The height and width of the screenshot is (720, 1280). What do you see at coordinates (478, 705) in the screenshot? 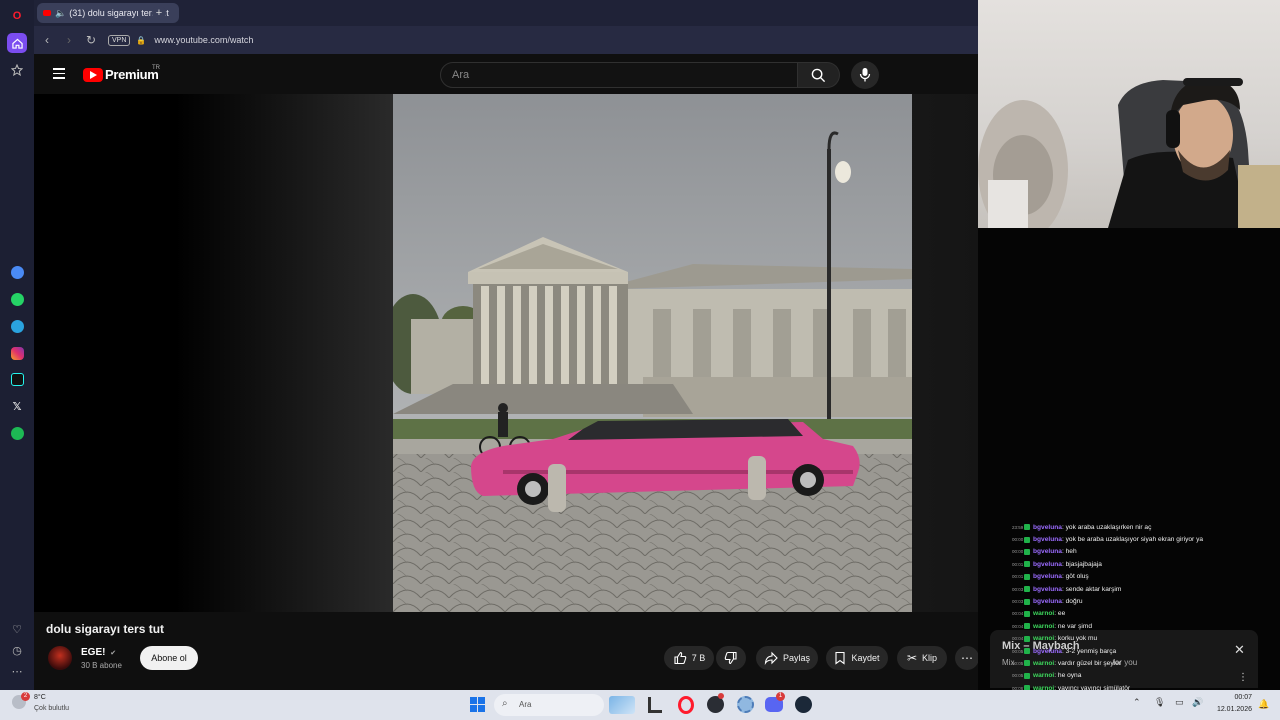
I see `windows-start-icon` at bounding box center [478, 705].